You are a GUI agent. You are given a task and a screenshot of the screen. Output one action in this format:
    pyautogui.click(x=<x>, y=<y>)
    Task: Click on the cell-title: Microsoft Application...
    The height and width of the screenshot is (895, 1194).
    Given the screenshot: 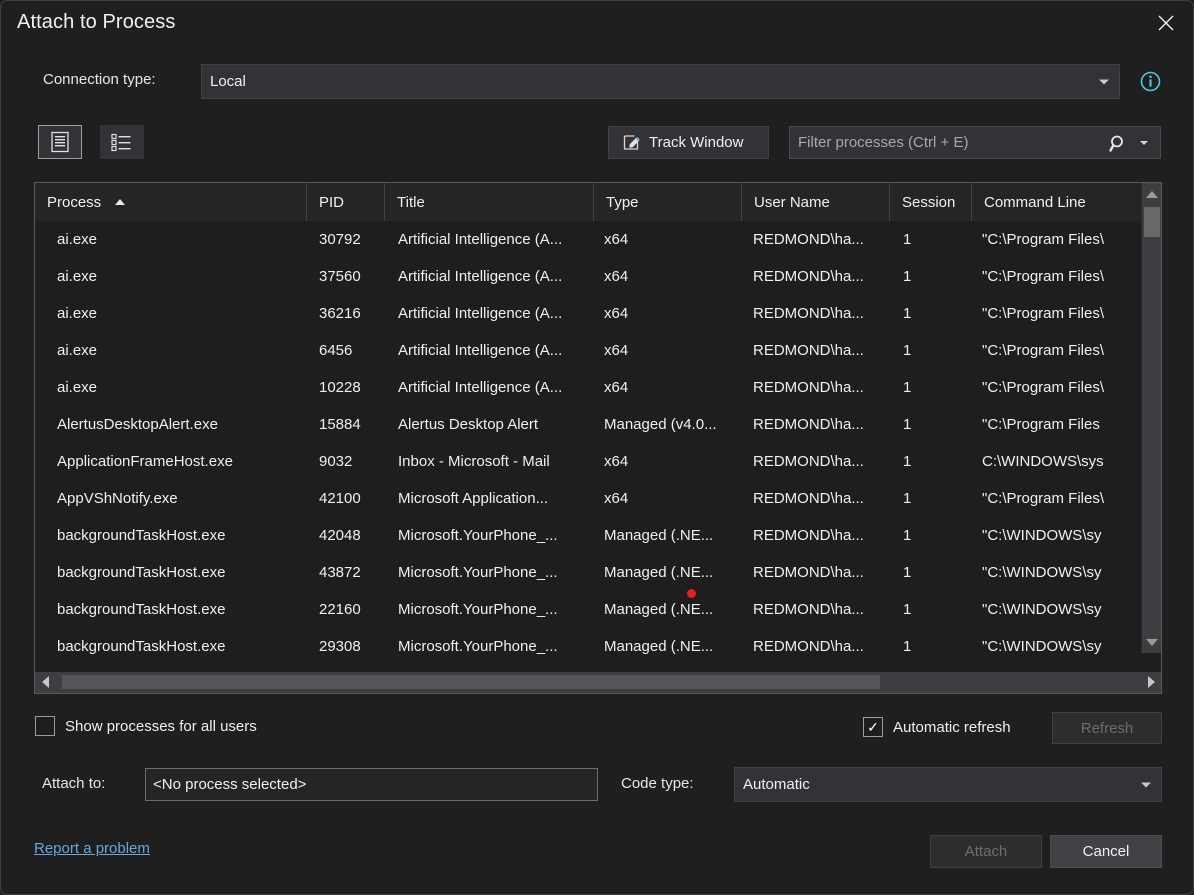 What is the action you would take?
    pyautogui.click(x=473, y=498)
    